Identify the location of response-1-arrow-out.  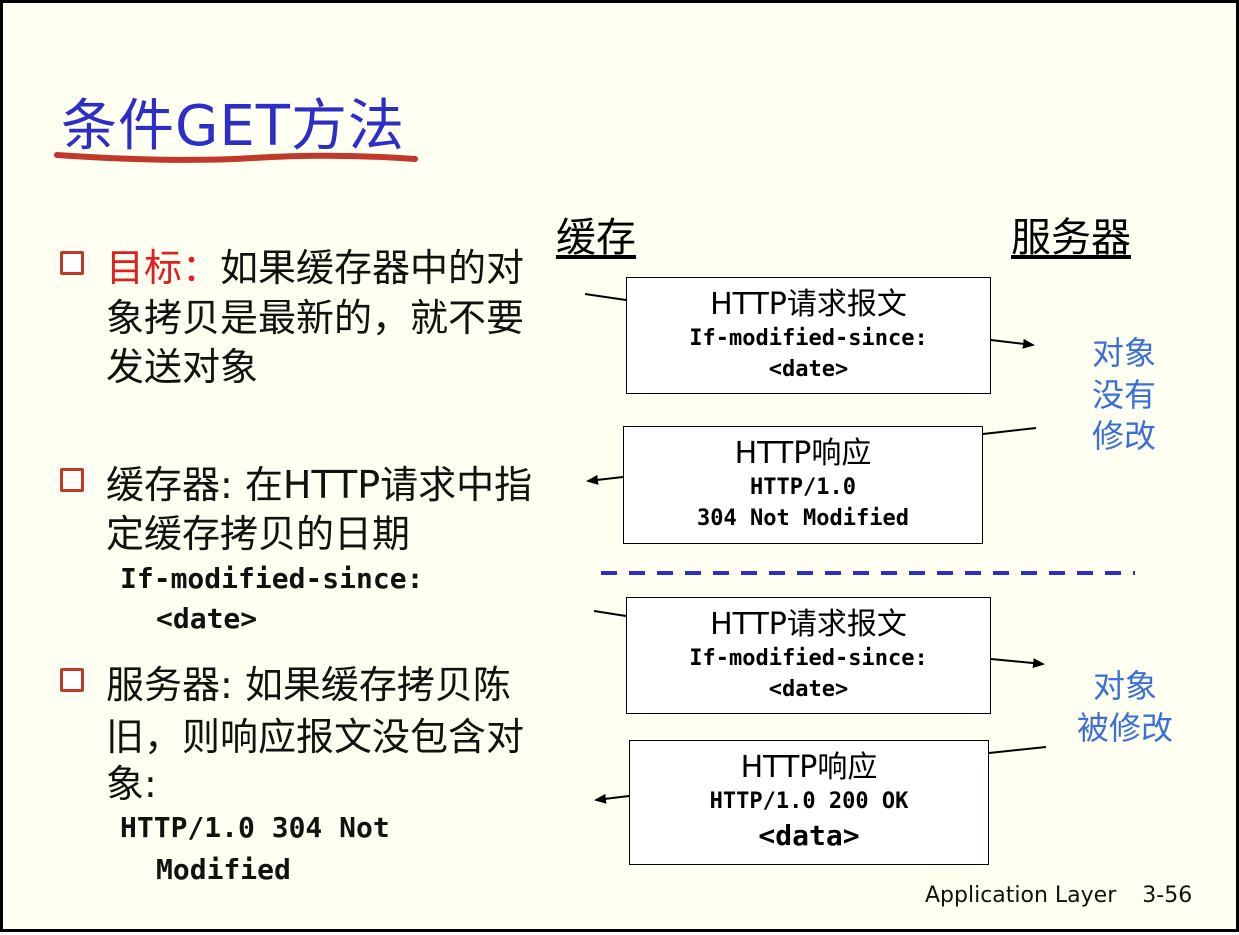
(605, 479).